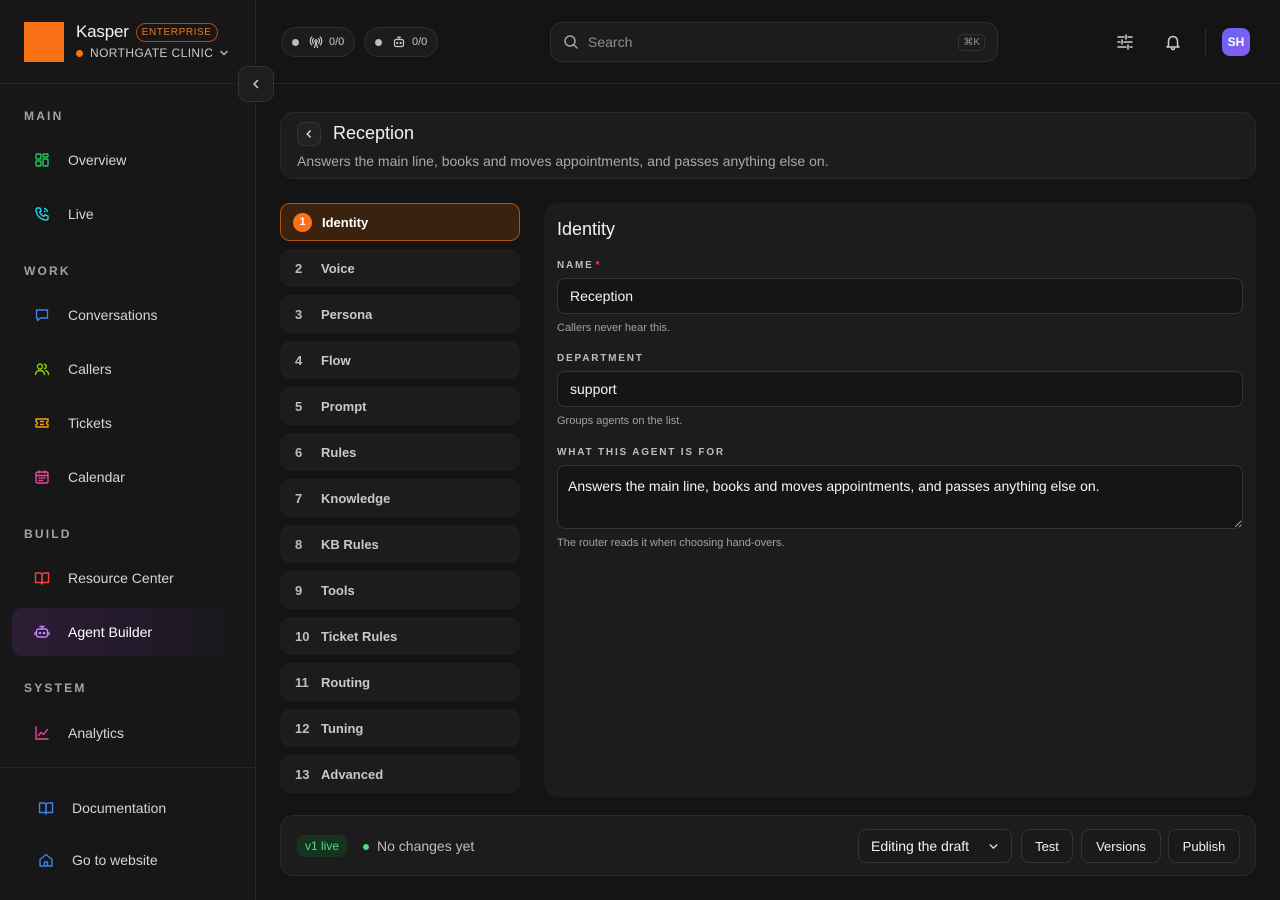 This screenshot has height=900, width=1280. What do you see at coordinates (337, 42) in the screenshot?
I see `live-calls-count: 0/0` at bounding box center [337, 42].